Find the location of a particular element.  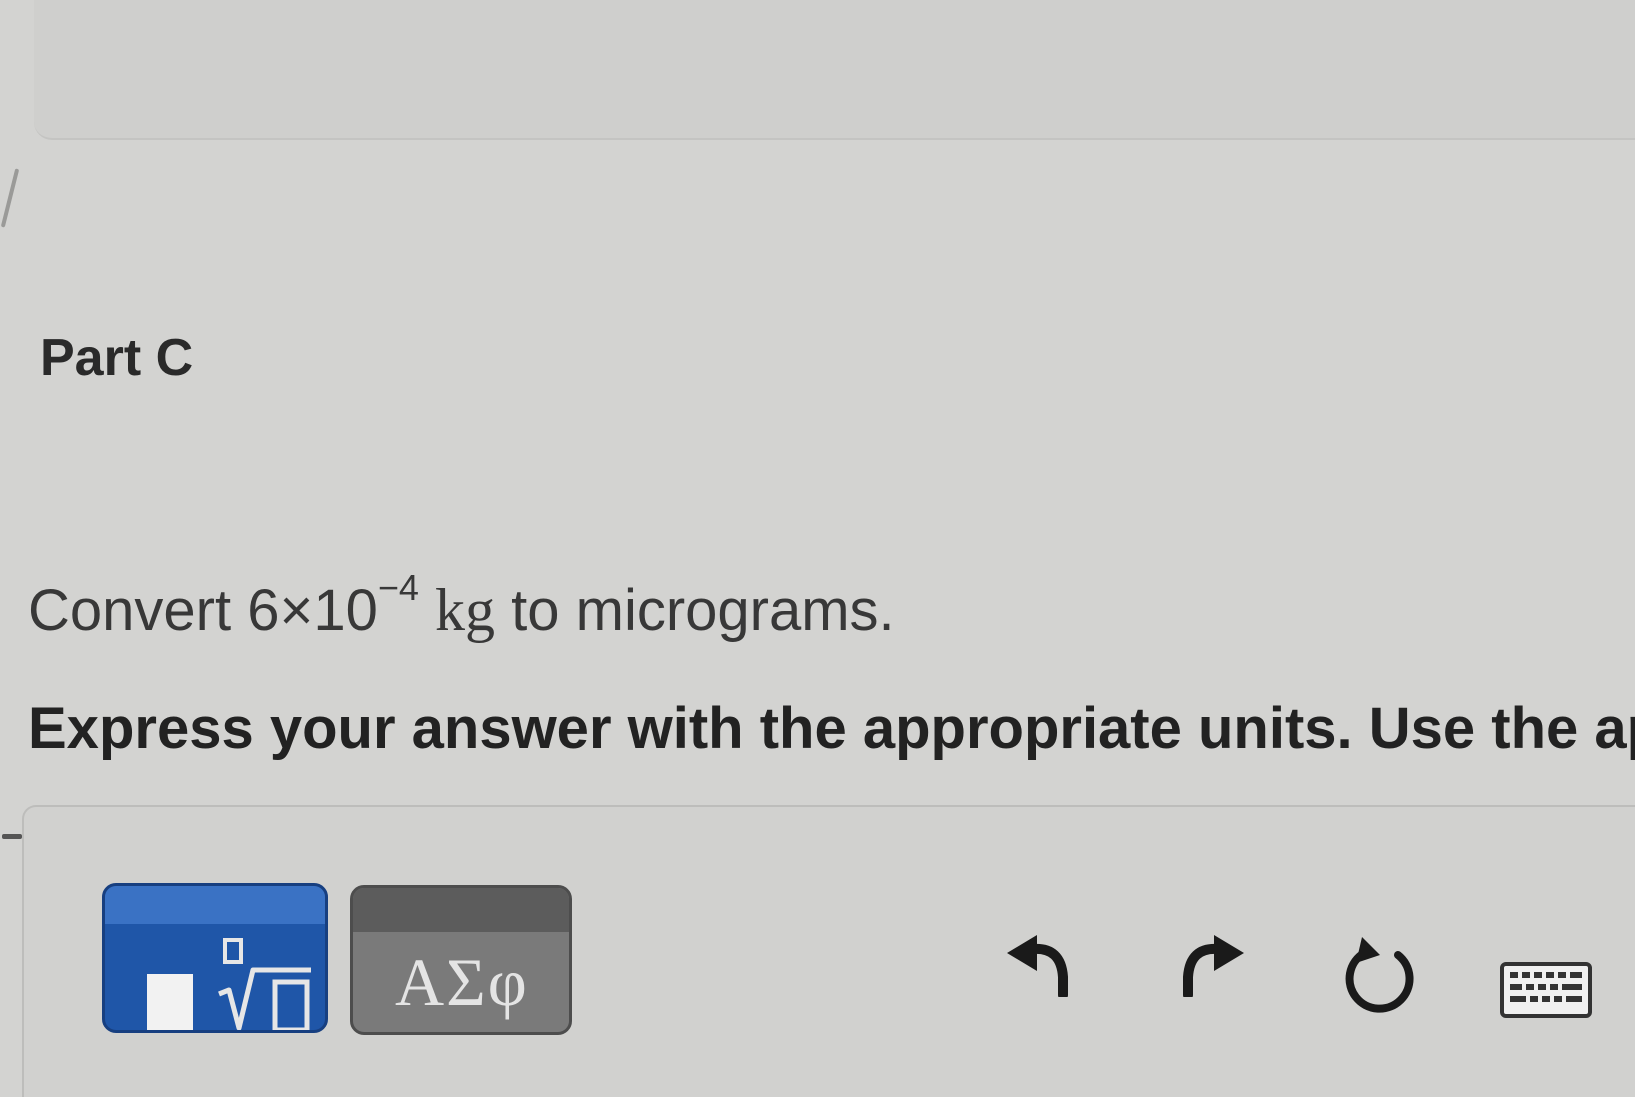

question-prefix: Convert is located at coordinates (138, 610).